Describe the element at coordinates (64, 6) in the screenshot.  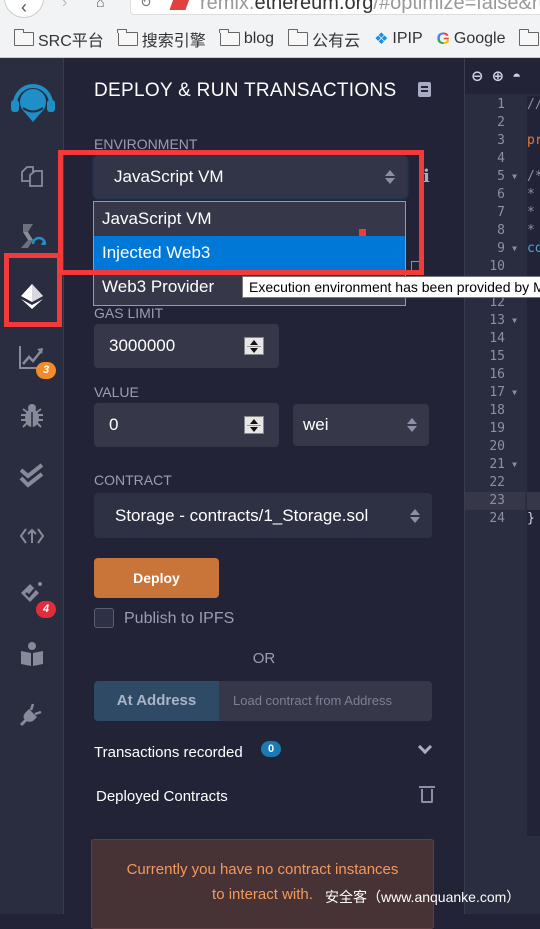
I see `forward-button: ›` at that location.